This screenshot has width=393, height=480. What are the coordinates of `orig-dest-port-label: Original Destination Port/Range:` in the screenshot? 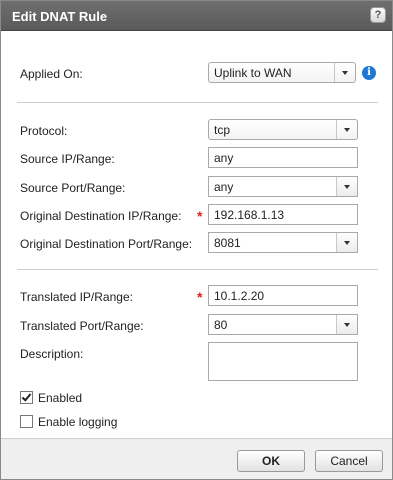 It's located at (106, 244).